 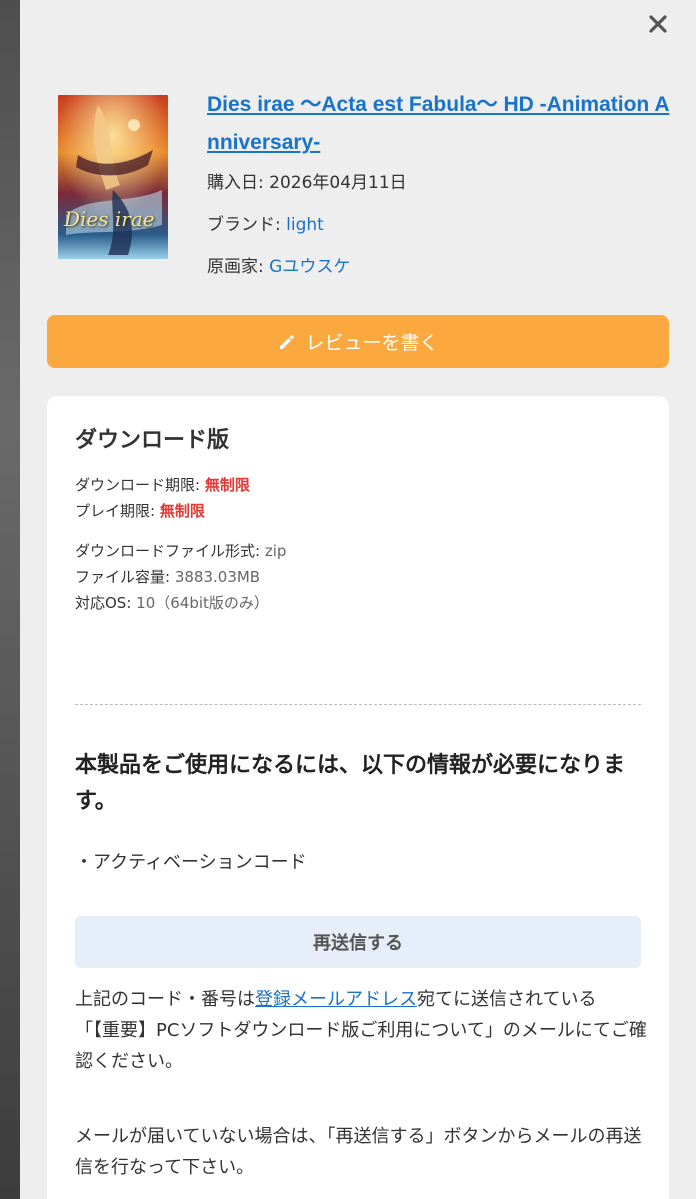 I want to click on spec-download-limit: ダウンロード期限: 無制限, so click(x=162, y=485).